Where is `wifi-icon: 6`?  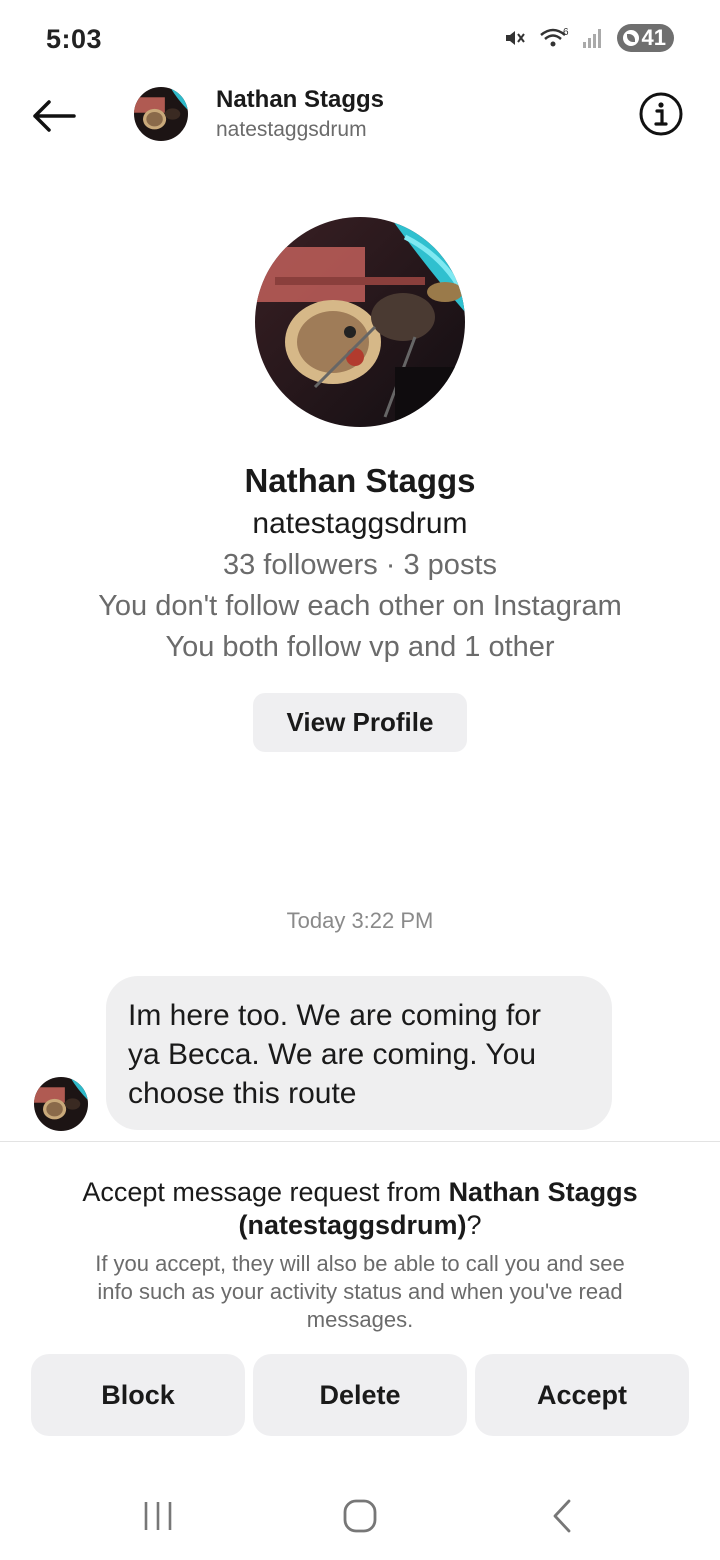
wifi-icon: 6 is located at coordinates (554, 38).